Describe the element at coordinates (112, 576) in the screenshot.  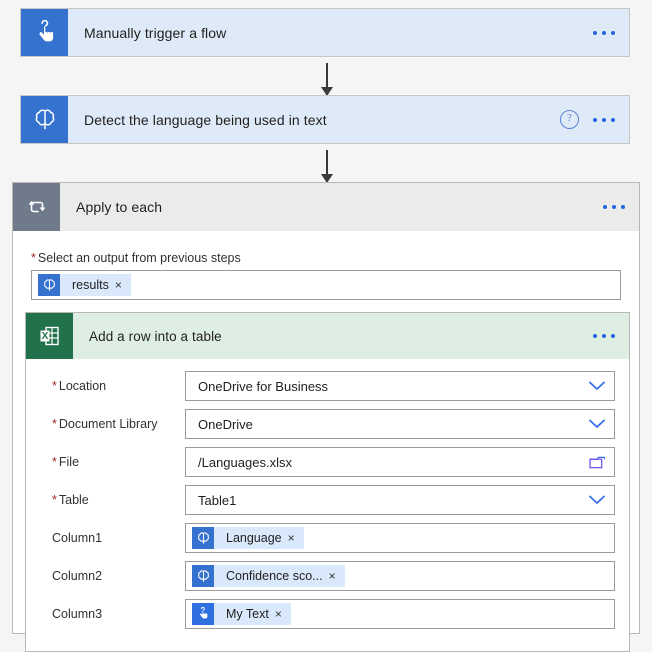
I see `field-label-column2: Column2` at that location.